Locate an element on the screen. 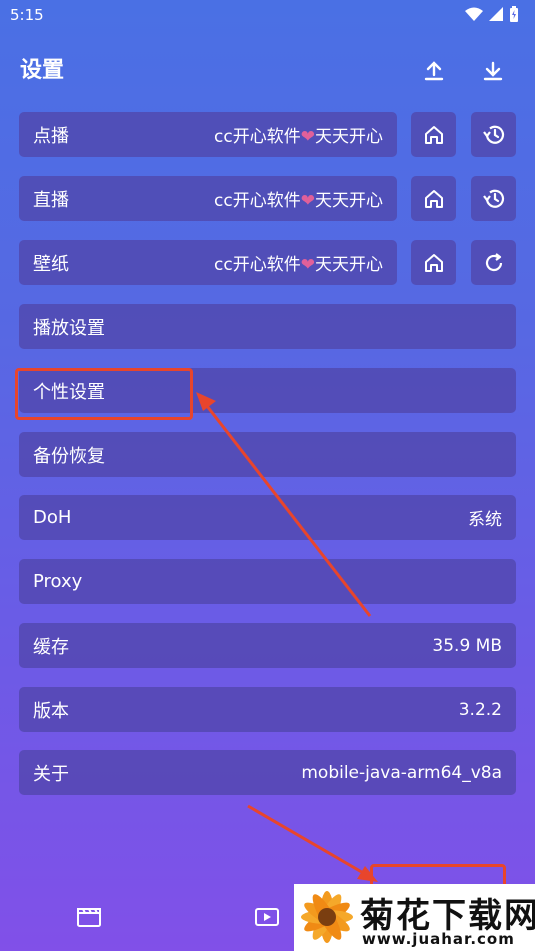 This screenshot has width=535, height=951. clapperboard-icon is located at coordinates (89, 917).